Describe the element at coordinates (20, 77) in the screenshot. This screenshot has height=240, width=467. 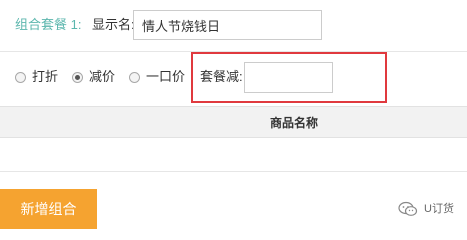
I see `radio-discount-circle` at that location.